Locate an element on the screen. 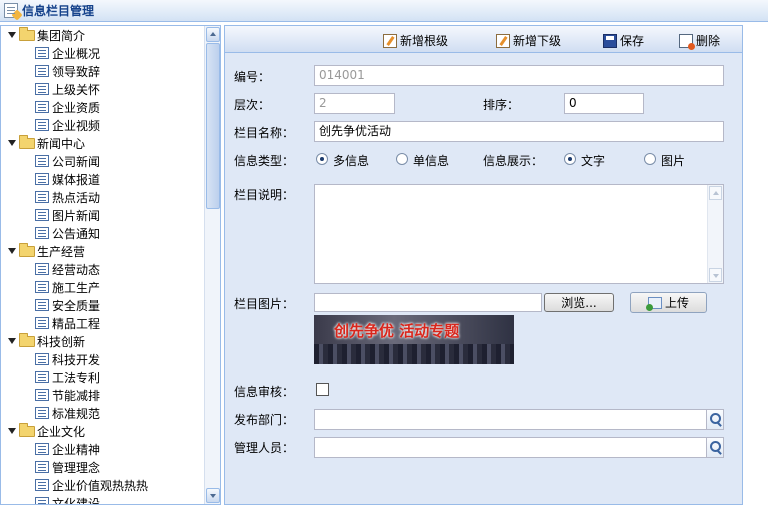 The image size is (768, 523). dept-search-icon is located at coordinates (715, 419).